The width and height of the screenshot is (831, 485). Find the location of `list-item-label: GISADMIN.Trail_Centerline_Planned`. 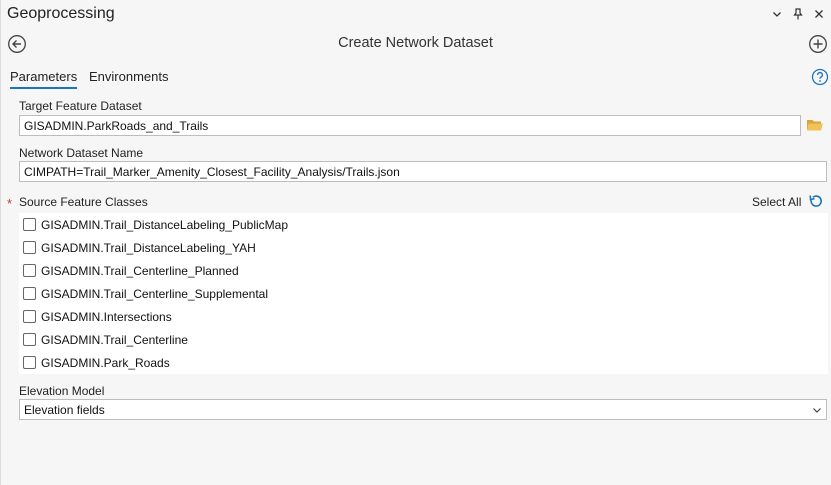

list-item-label: GISADMIN.Trail_Centerline_Planned is located at coordinates (140, 270).